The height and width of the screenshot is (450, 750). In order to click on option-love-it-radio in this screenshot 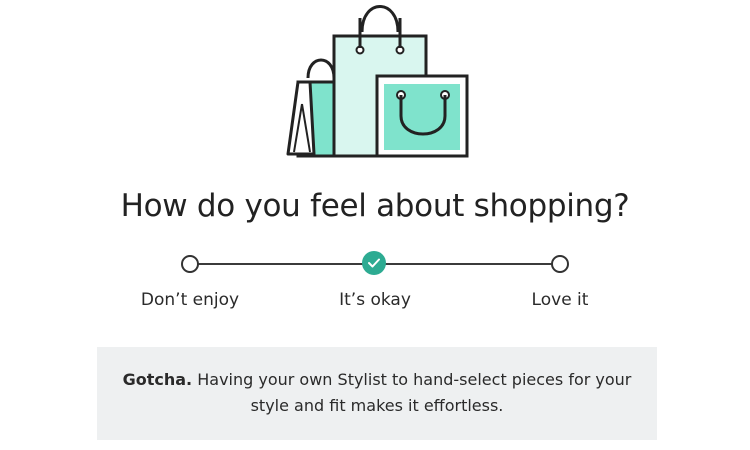, I will do `click(560, 264)`.